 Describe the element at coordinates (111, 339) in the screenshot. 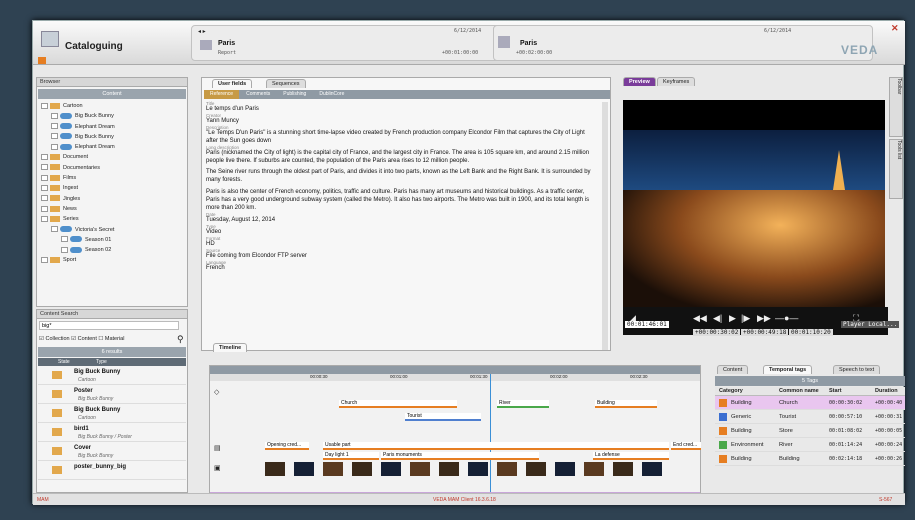

I see `option-material: ☐ Material` at that location.